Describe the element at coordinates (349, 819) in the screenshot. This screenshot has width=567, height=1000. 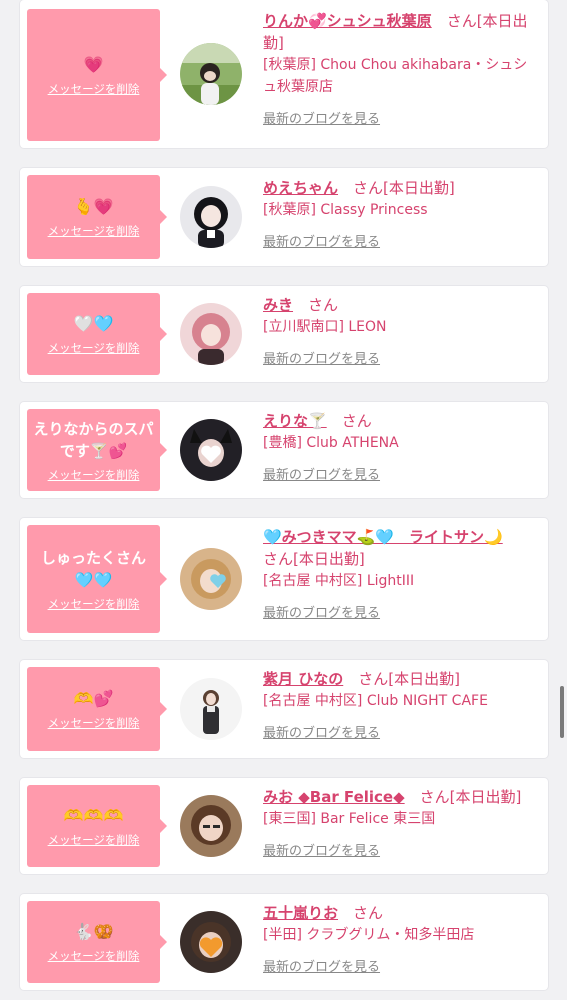
I see `shop-label: [東三国] Bar Felice 東三国` at that location.